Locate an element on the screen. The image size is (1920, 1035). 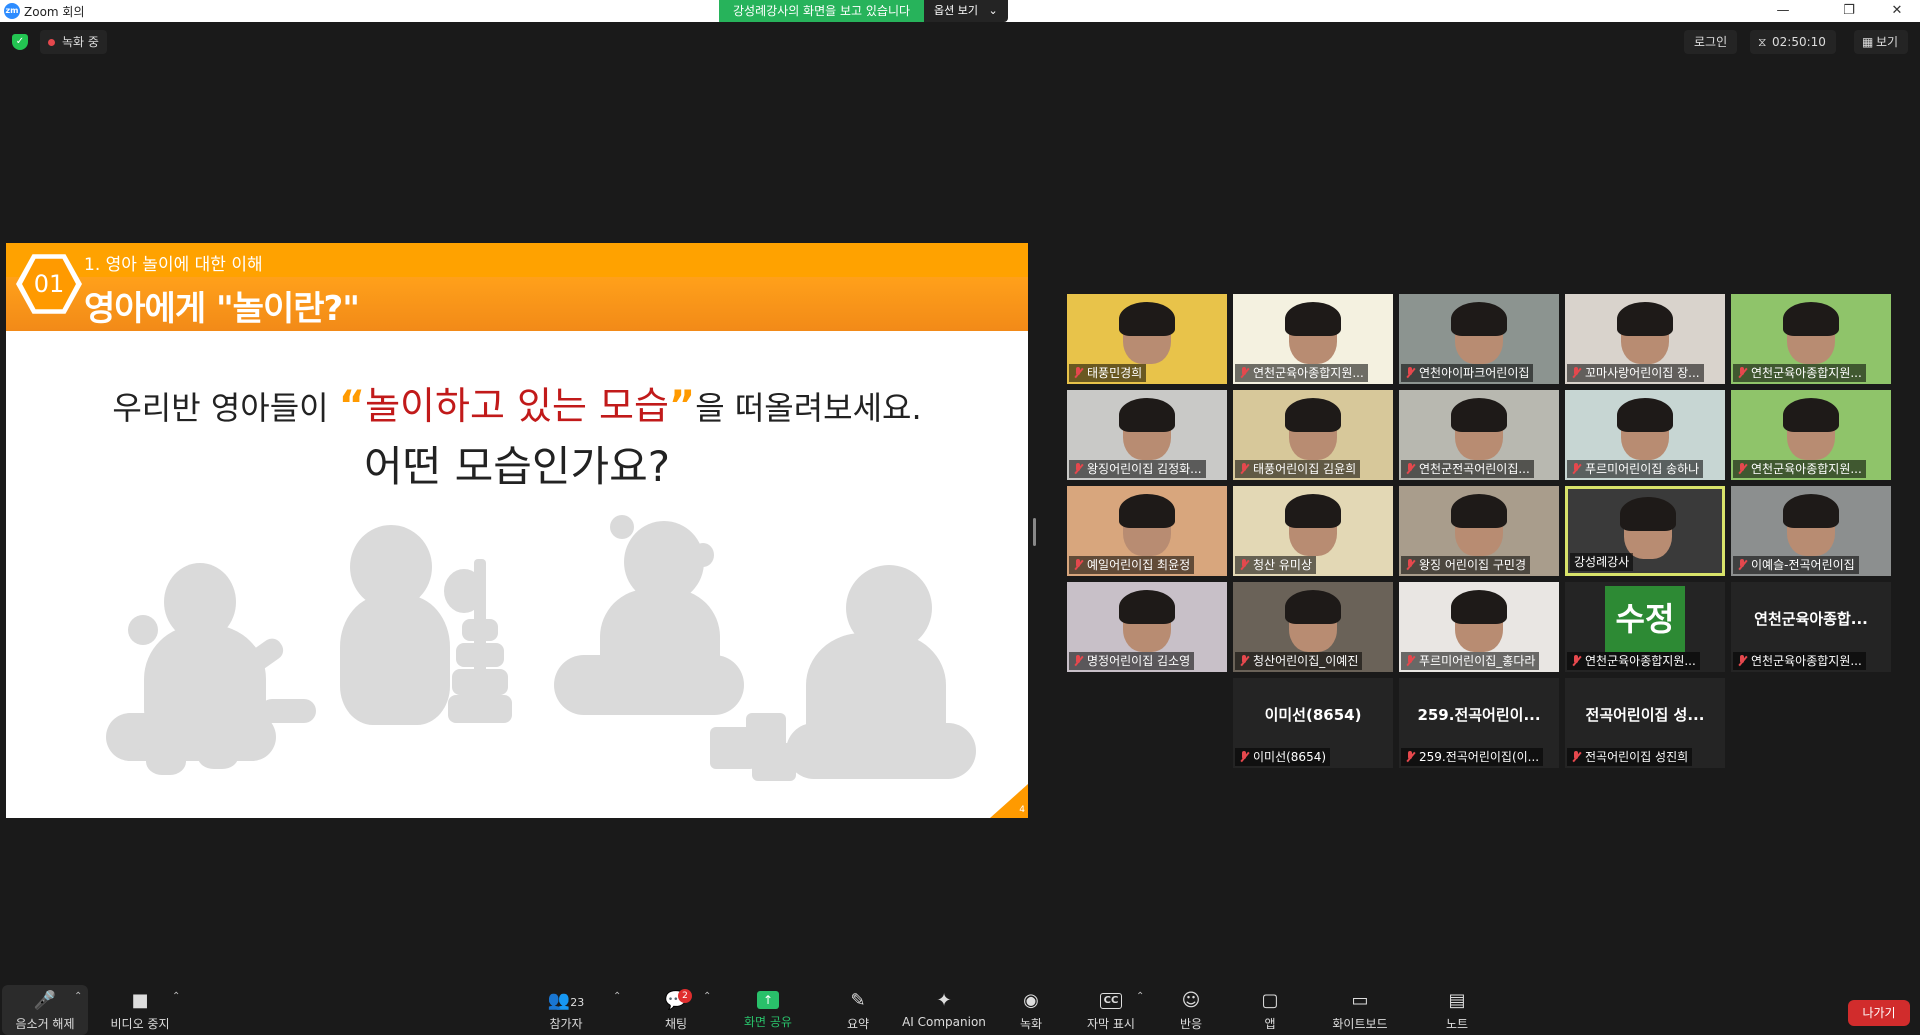
participant-tile: 왕징 어린이집 구민경 is located at coordinates (1479, 531).